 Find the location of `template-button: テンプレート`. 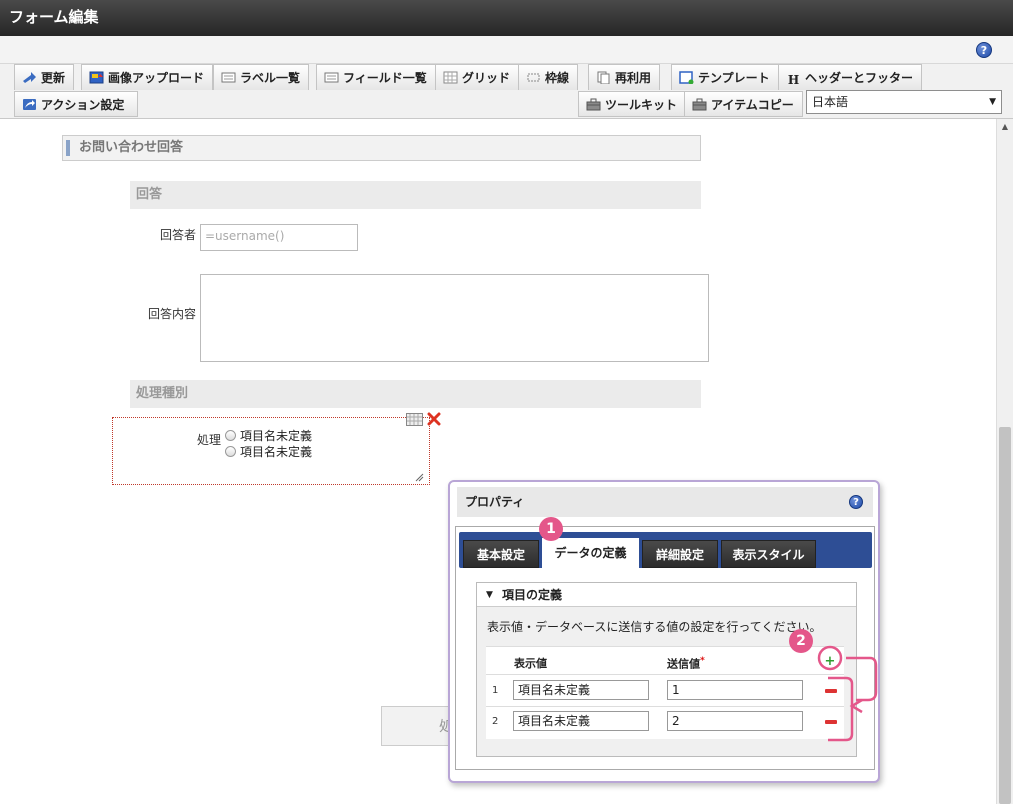

template-button: テンプレート is located at coordinates (725, 77).